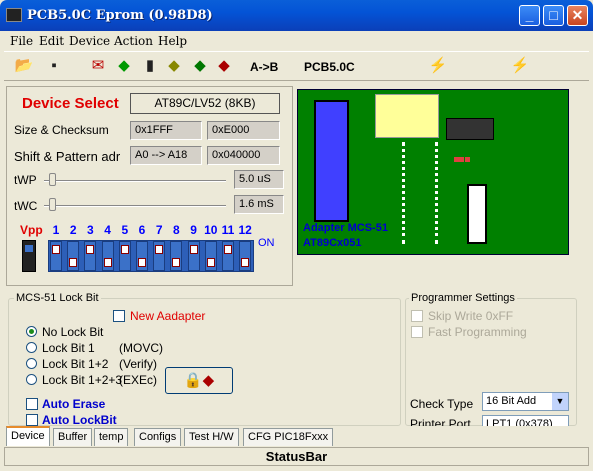 The height and width of the screenshot is (471, 593). What do you see at coordinates (135, 206) in the screenshot?
I see `twc-slider` at bounding box center [135, 206].